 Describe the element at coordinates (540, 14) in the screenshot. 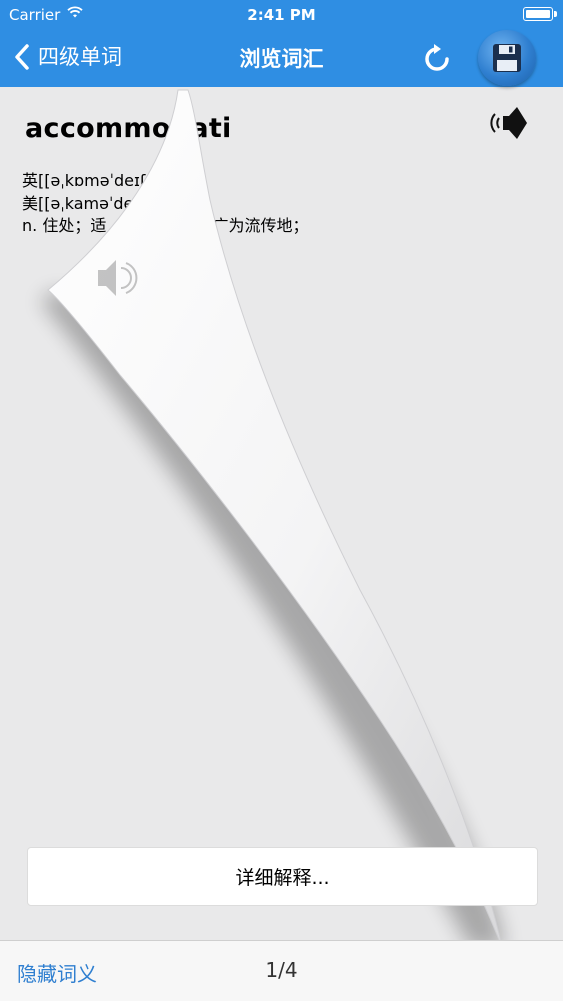

I see `battery-icon` at that location.